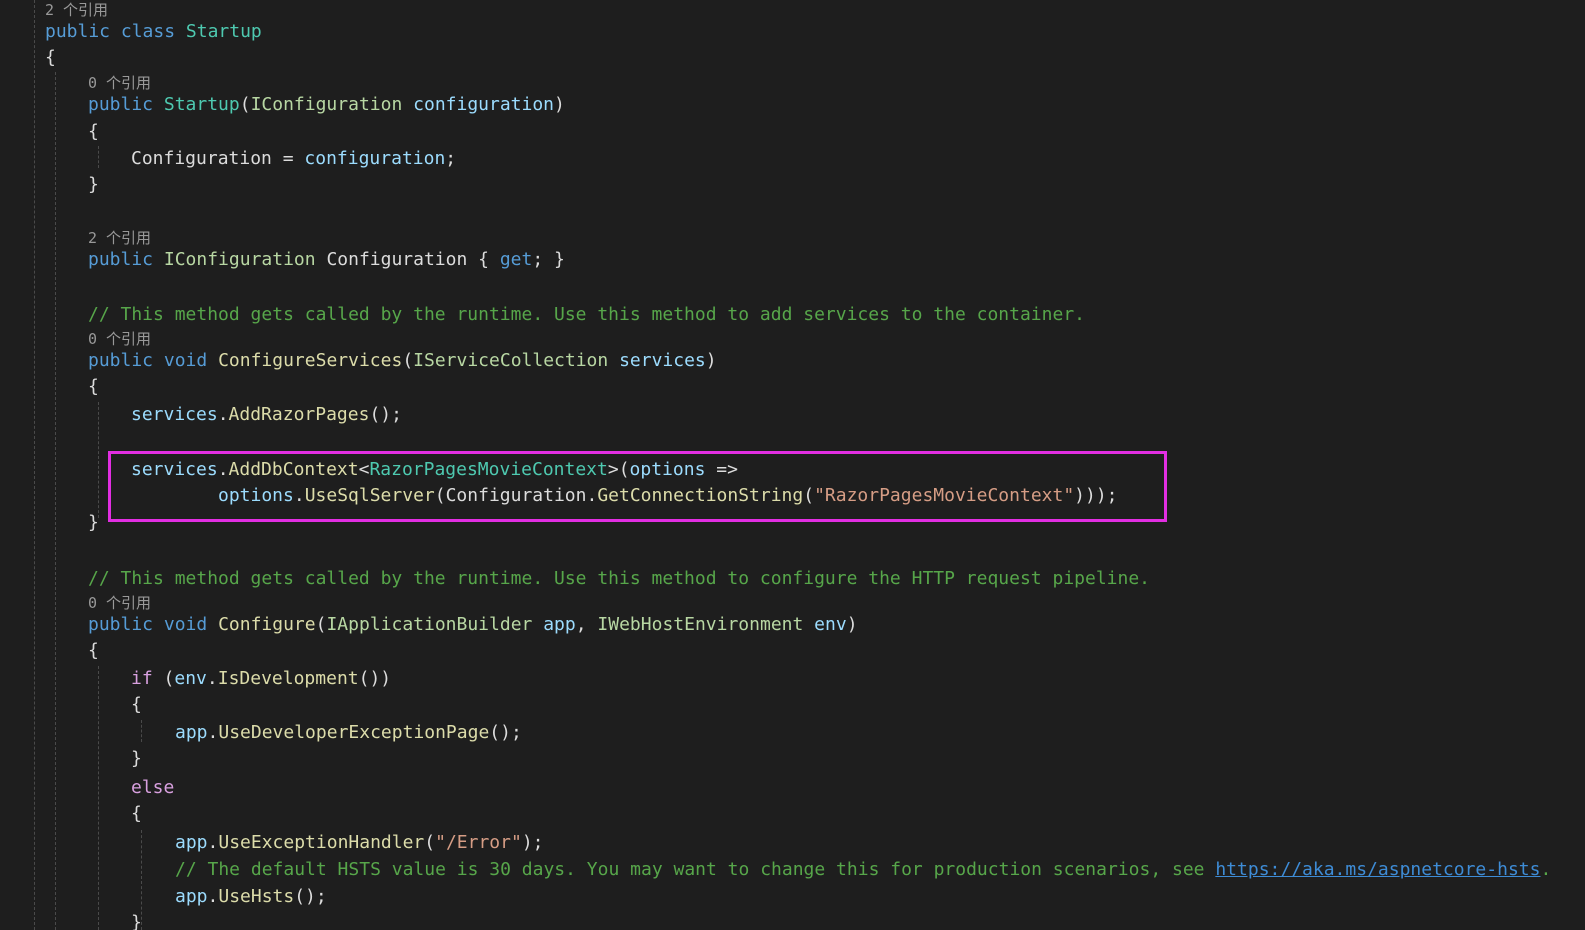 This screenshot has height=930, width=1585. What do you see at coordinates (119, 603) in the screenshot?
I see `configure-references-lens: 0 个引用` at bounding box center [119, 603].